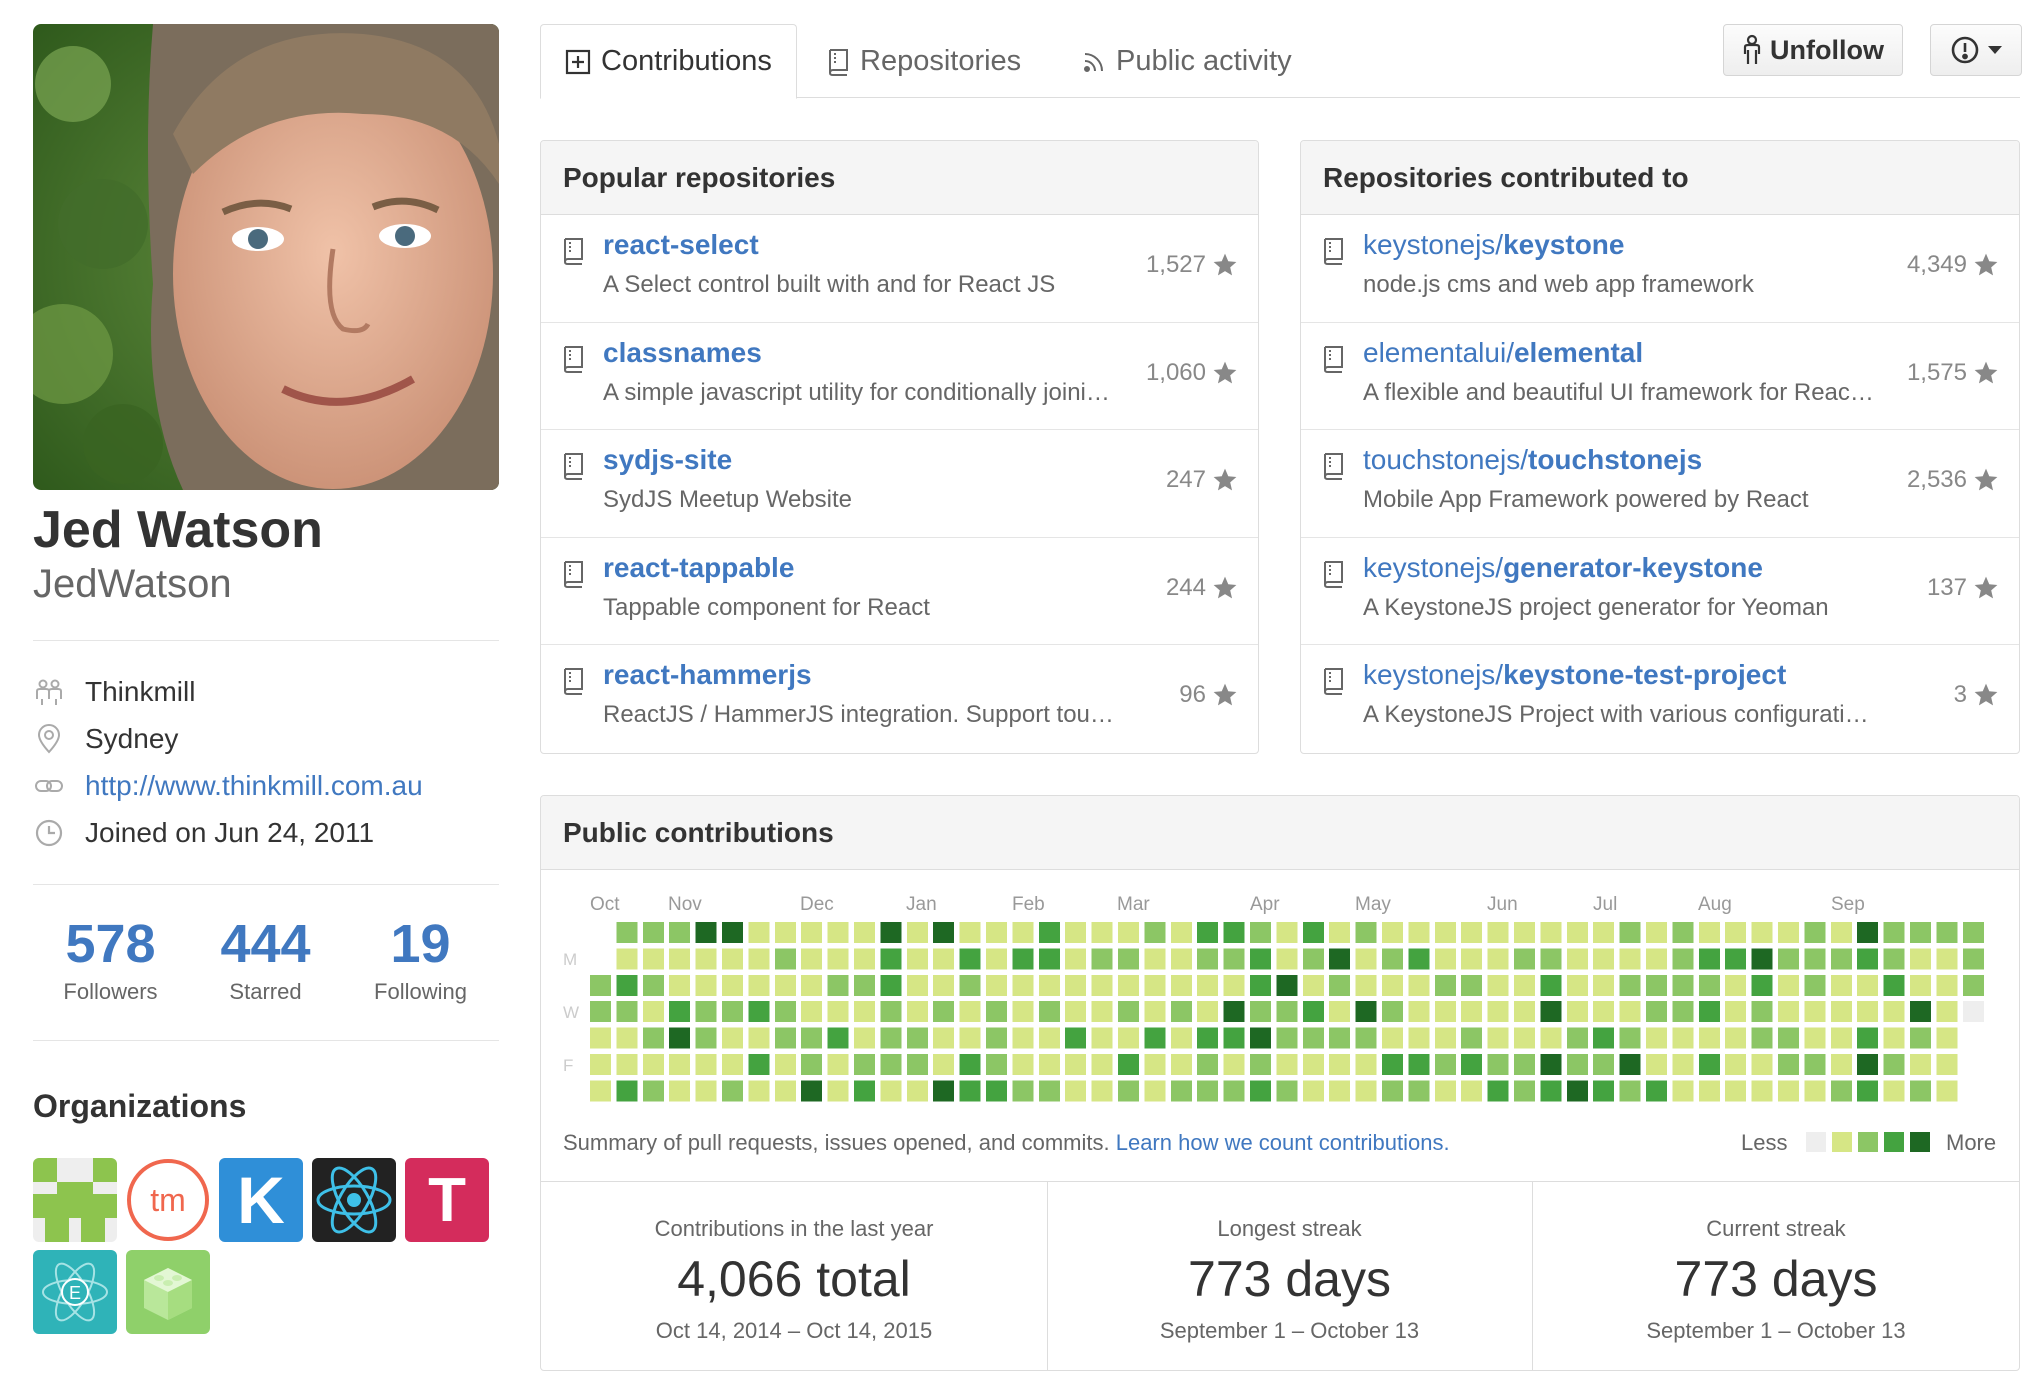  Describe the element at coordinates (1493, 245) in the screenshot. I see `repo-link: keystonejs/keystone` at that location.